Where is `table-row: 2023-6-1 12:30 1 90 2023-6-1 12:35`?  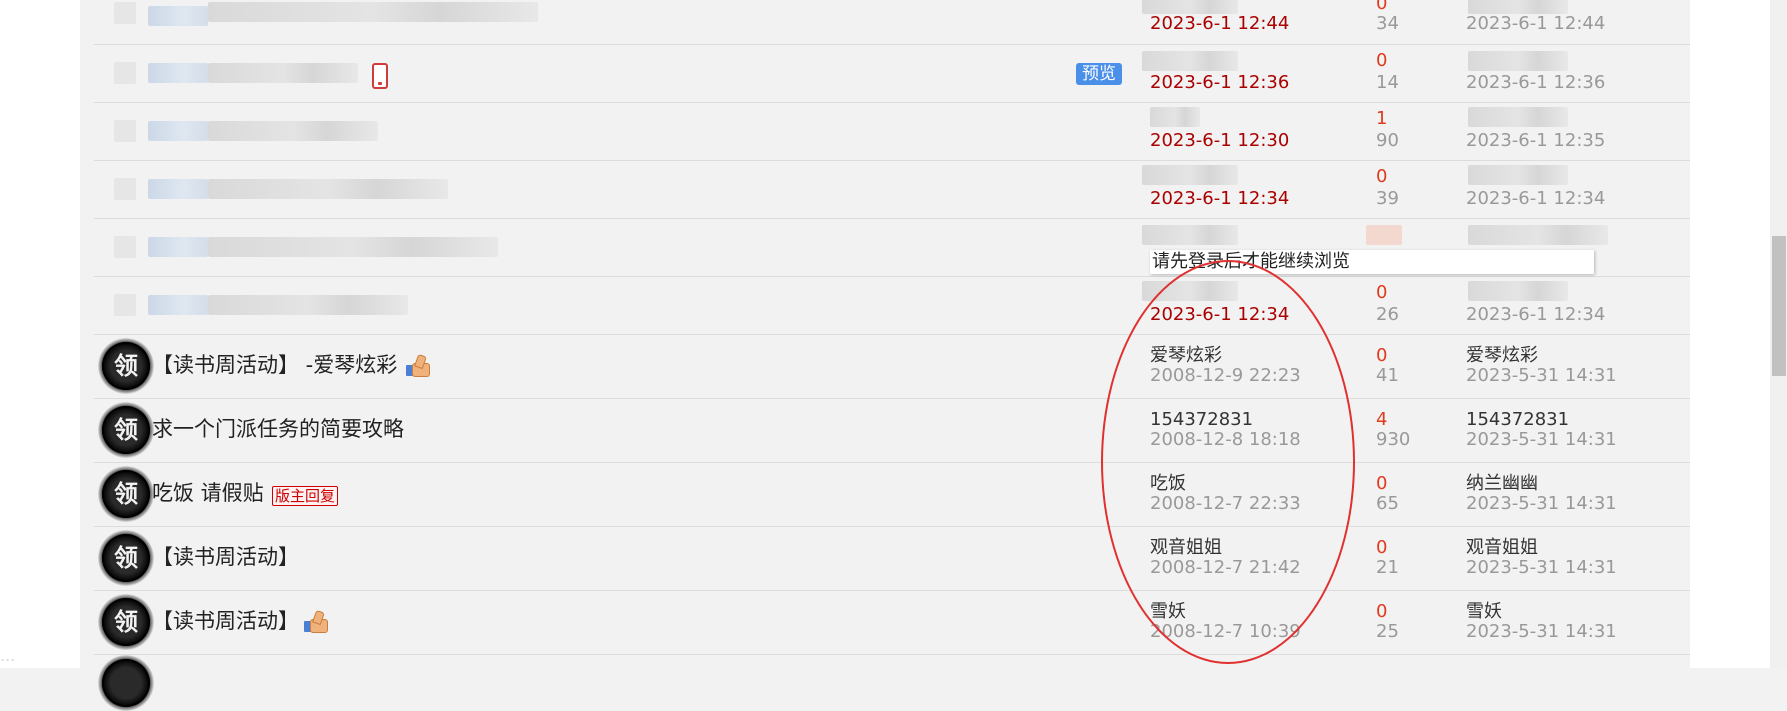 table-row: 2023-6-1 12:30 1 90 2023-6-1 12:35 is located at coordinates (892, 132).